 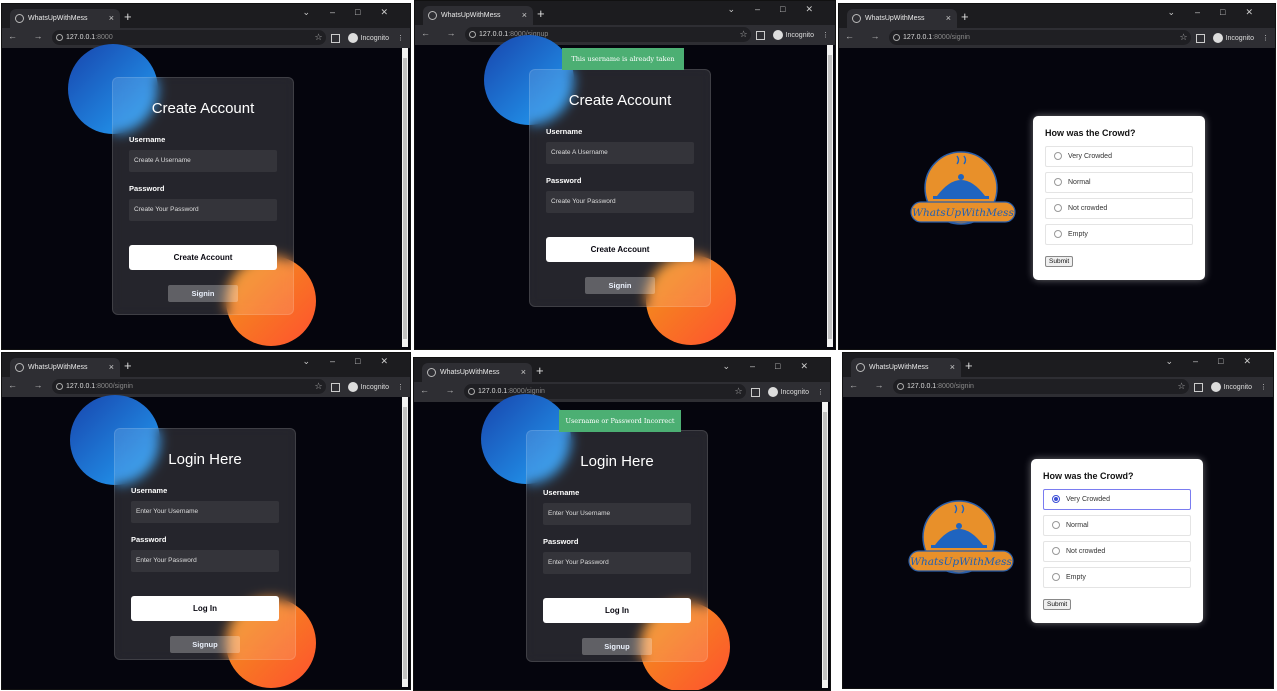 I want to click on address-bar: 127.0.0.1:8000, so click(x=189, y=37).